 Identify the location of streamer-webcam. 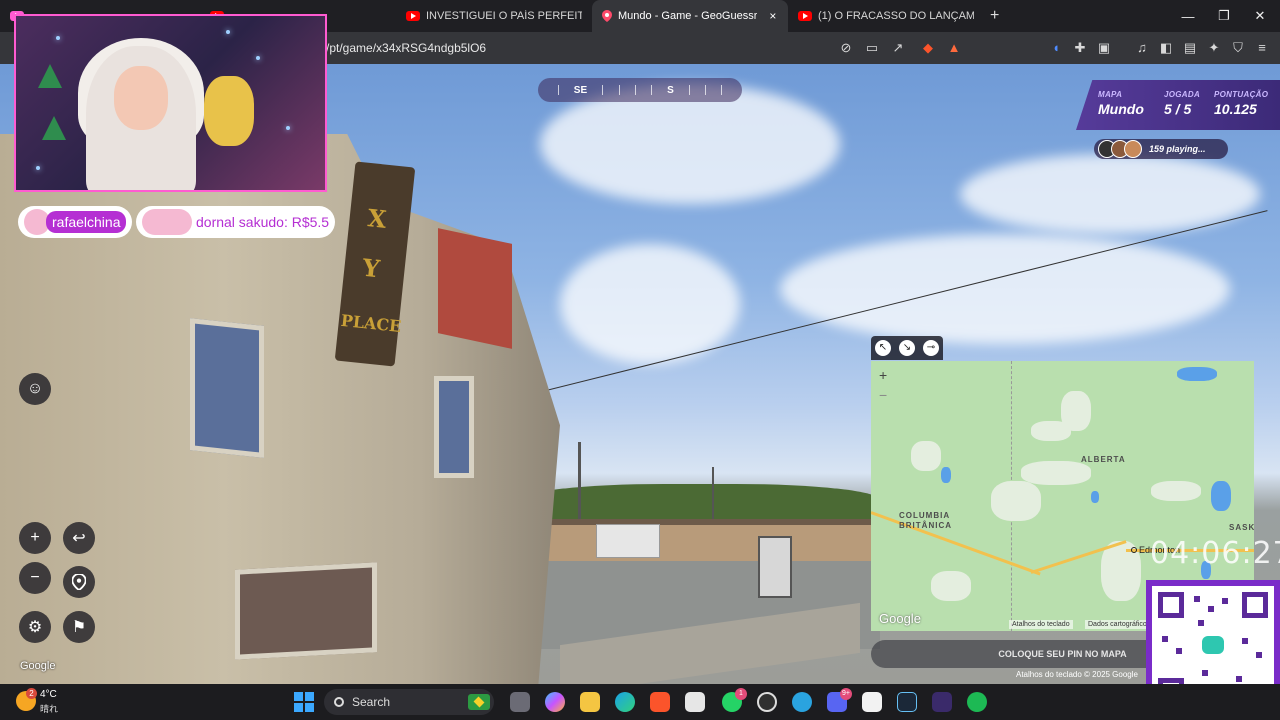
(170, 103).